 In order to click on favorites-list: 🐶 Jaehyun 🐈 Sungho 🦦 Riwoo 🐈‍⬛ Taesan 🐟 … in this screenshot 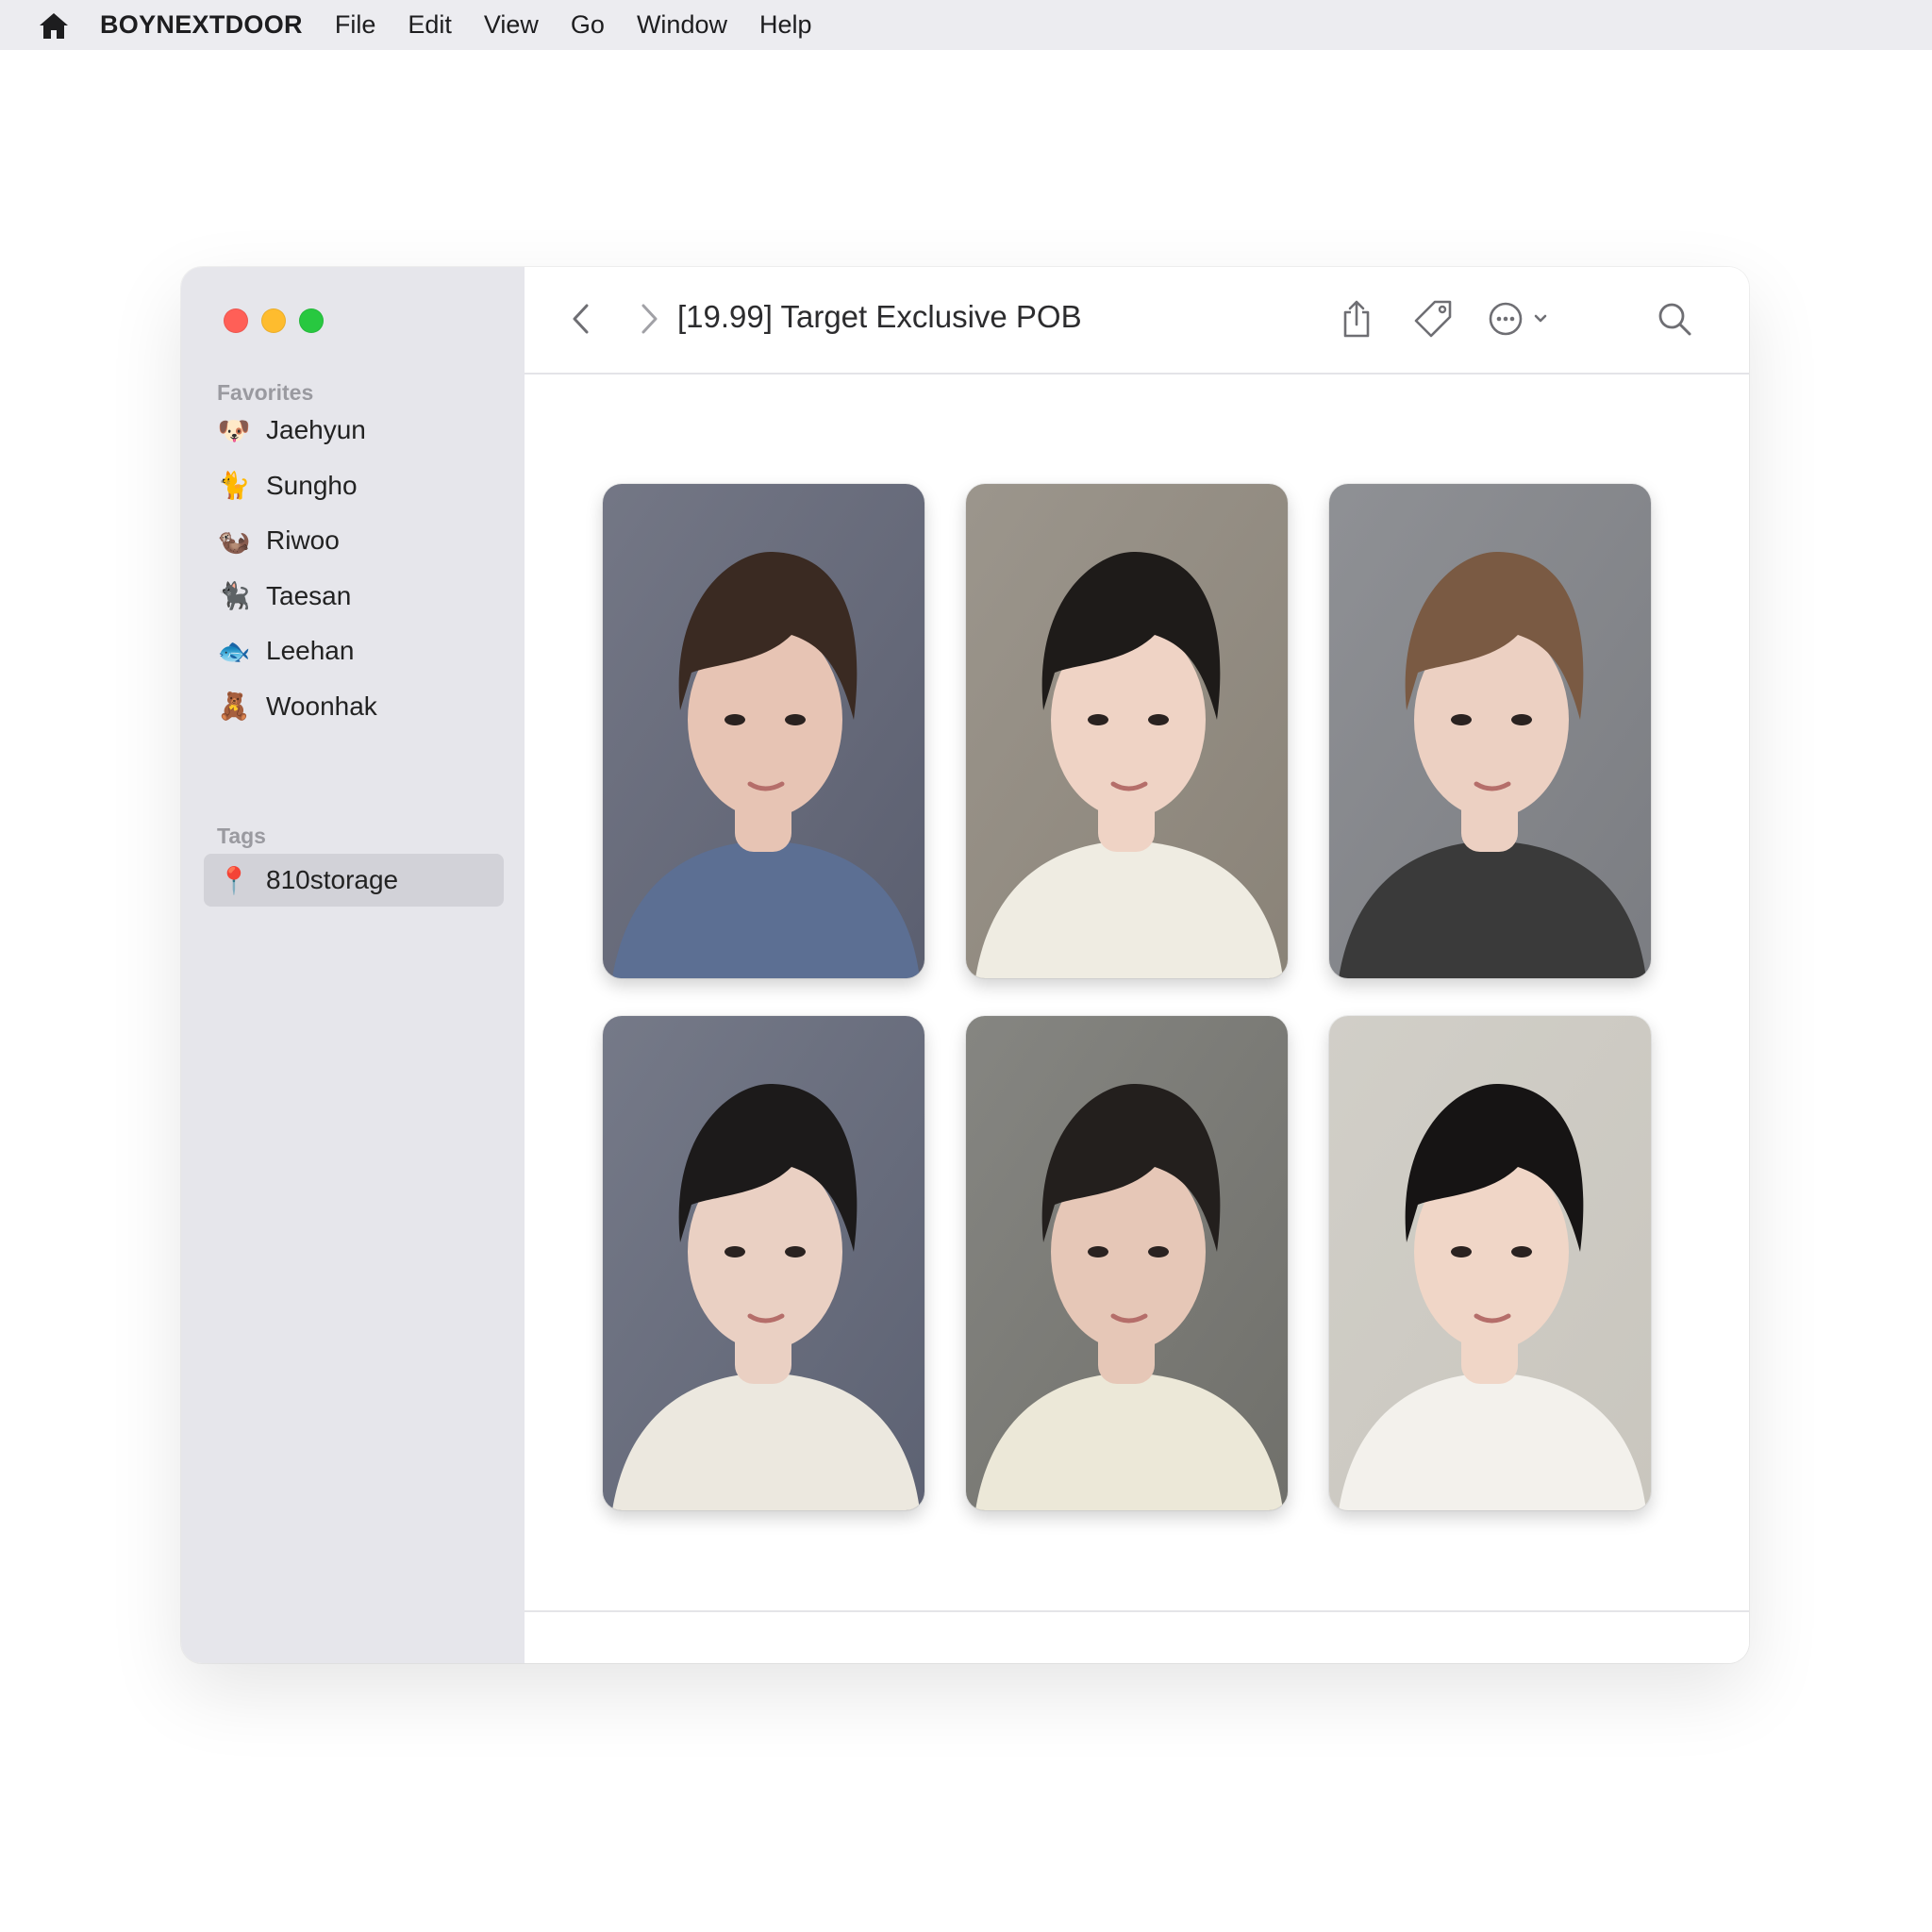, I will do `click(297, 568)`.